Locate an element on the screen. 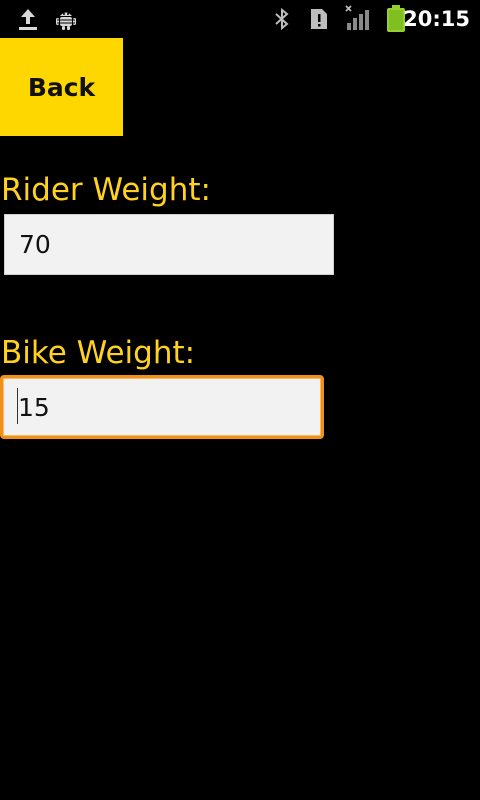 This screenshot has width=480, height=800. text-cursor is located at coordinates (17, 406).